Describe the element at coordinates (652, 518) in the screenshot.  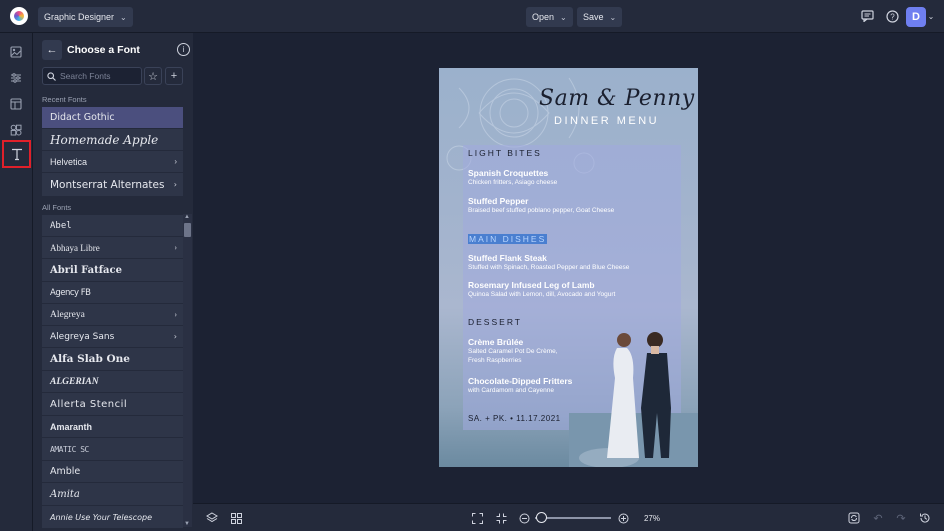
I see `zoom-level: 27%` at that location.